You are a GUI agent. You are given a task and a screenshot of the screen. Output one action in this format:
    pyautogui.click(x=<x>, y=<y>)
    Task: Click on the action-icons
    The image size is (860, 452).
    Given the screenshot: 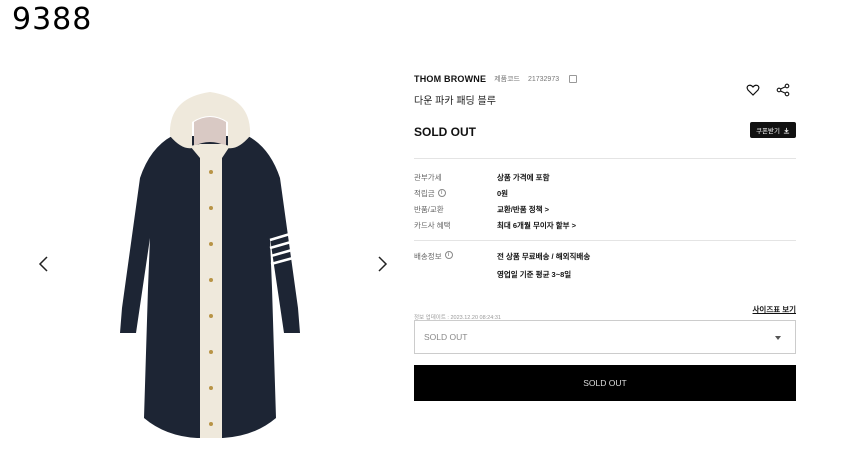 What is the action you would take?
    pyautogui.click(x=768, y=90)
    